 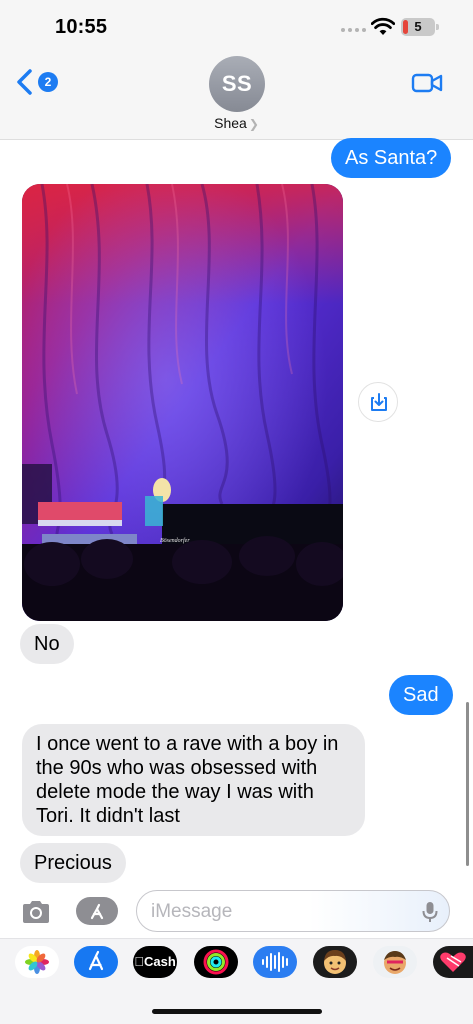 What do you see at coordinates (24, 82) in the screenshot?
I see `chevron-left-icon` at bounding box center [24, 82].